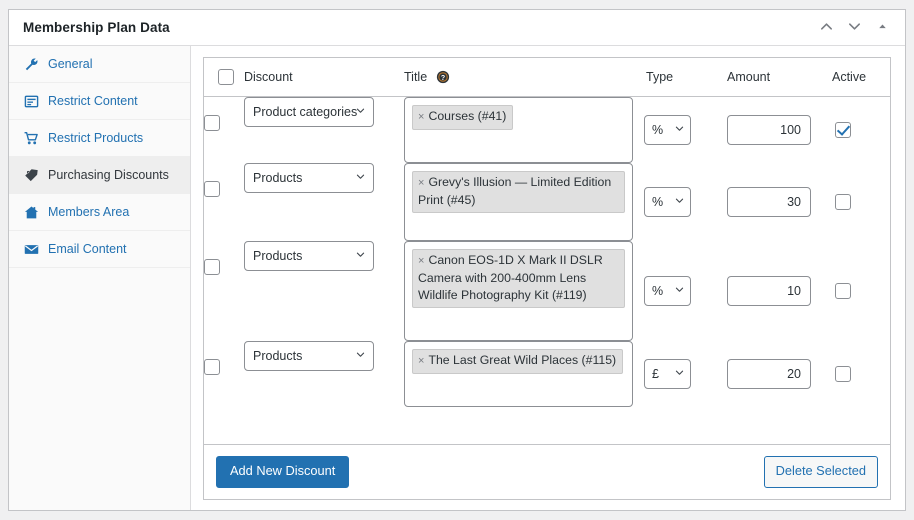  What do you see at coordinates (93, 101) in the screenshot?
I see `sidebar-item-label: Restrict Content` at bounding box center [93, 101].